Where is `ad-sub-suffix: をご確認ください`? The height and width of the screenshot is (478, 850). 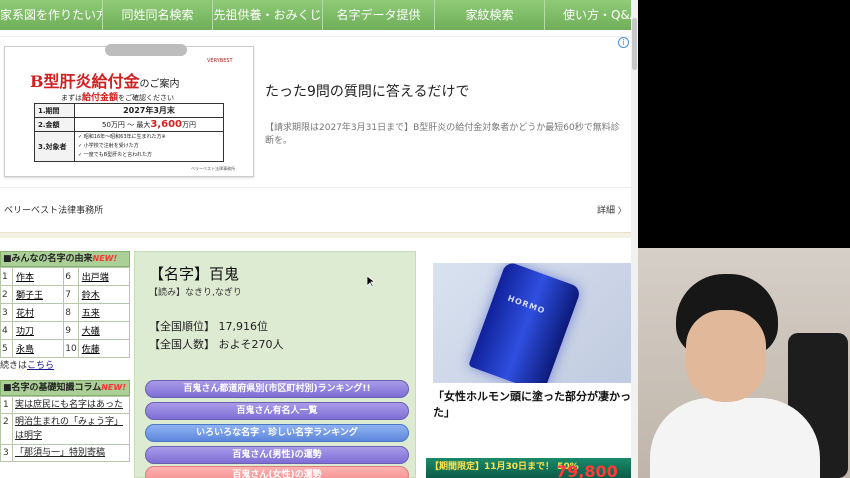 ad-sub-suffix: をご確認ください is located at coordinates (146, 98).